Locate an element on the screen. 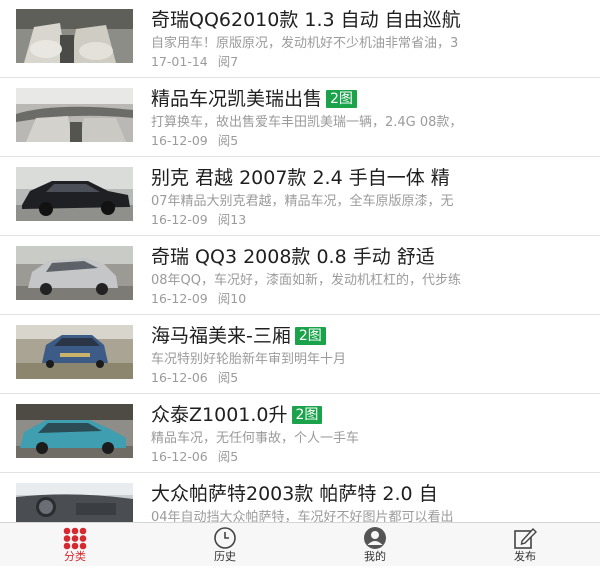 Image resolution: width=600 pixels, height=566 pixels. listing-description: 04年自动挡大众帕萨特，车况好不好图片都可以看出 is located at coordinates (302, 516).